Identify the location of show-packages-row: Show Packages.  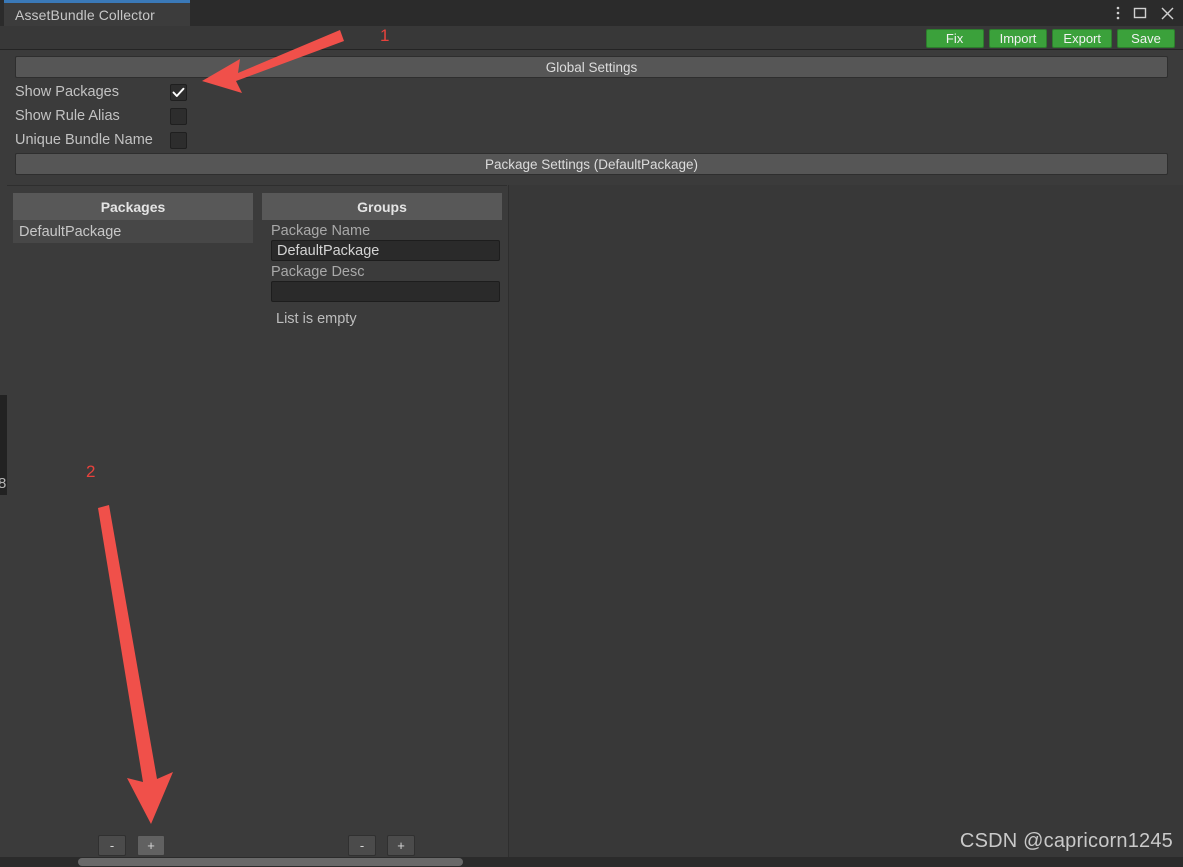
(101, 92).